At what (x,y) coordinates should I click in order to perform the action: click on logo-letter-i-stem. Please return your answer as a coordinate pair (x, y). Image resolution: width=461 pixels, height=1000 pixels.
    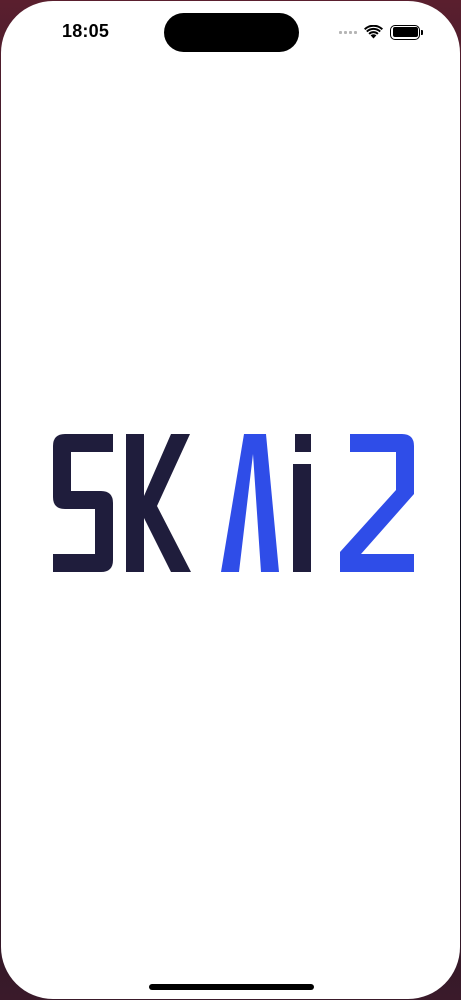
    Looking at the image, I should click on (302, 518).